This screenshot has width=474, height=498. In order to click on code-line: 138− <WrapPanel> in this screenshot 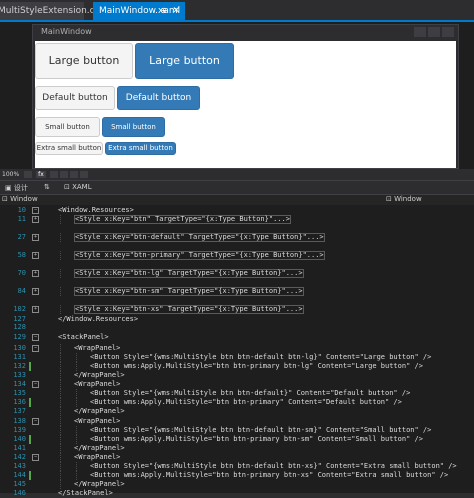, I will do `click(237, 421)`.